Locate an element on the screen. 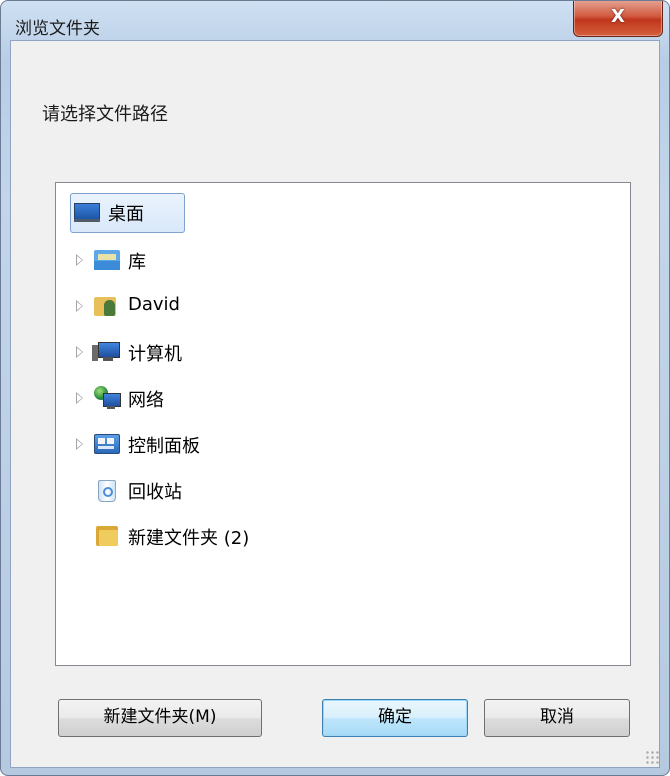 The width and height of the screenshot is (670, 776). tree-item-label: David is located at coordinates (154, 304).